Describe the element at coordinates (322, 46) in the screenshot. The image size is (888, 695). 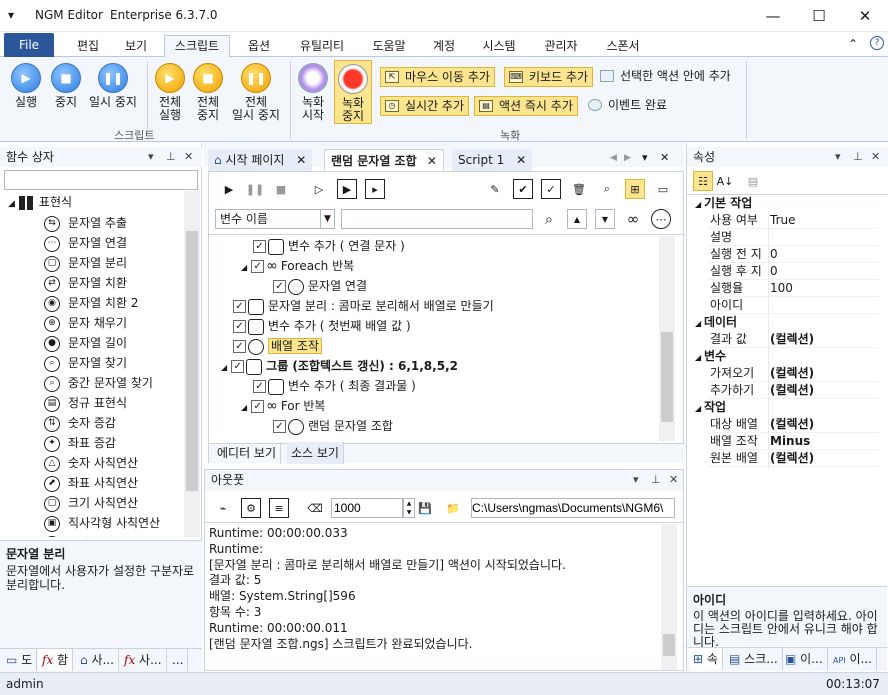
I see `tab-utility: 유틸리티` at that location.